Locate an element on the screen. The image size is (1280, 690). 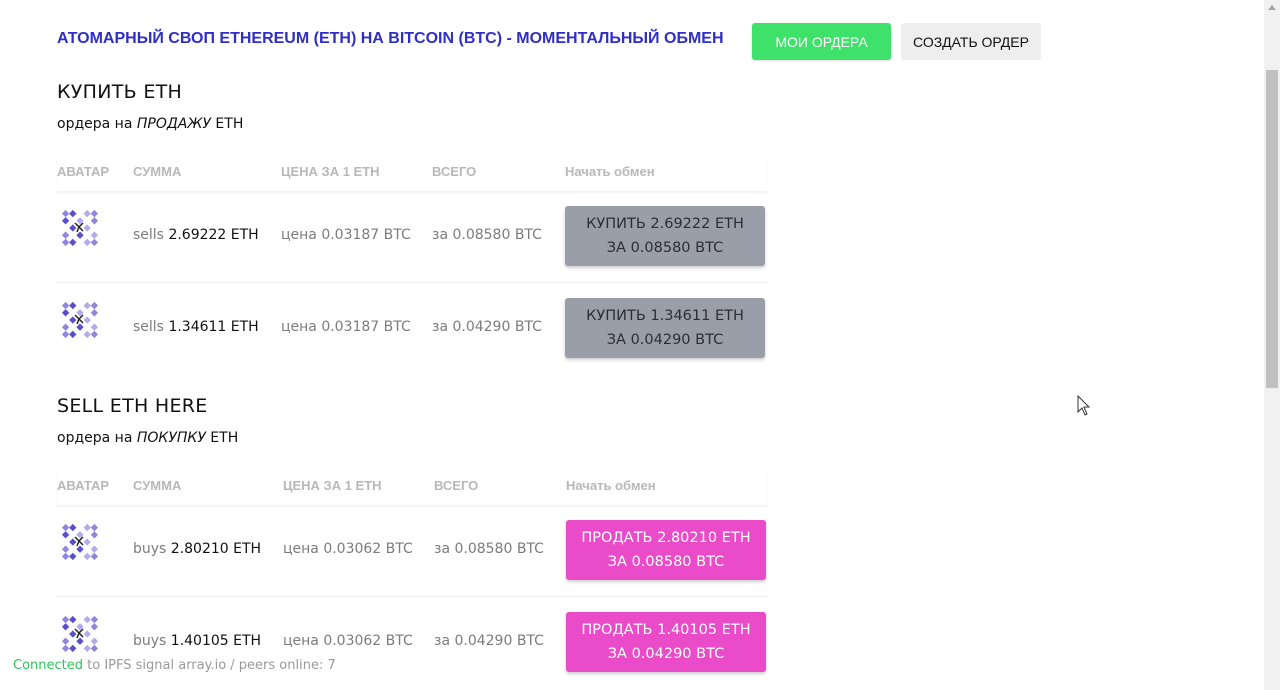
buy-eth-button: КУПИТЬ 1.34611 ETH ЗА 0.04290 BTC is located at coordinates (665, 328).